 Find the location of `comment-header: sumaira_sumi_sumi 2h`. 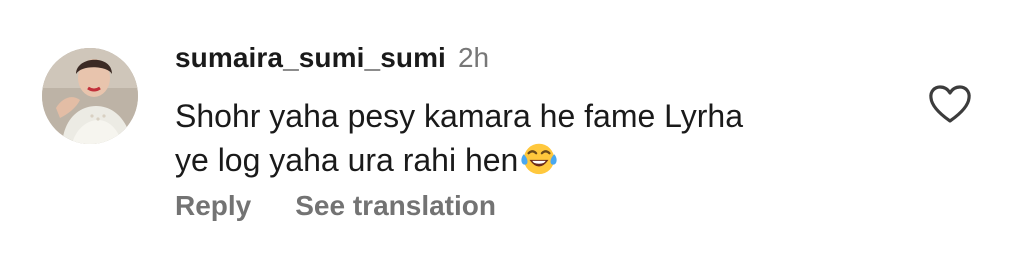

comment-header: sumaira_sumi_sumi 2h is located at coordinates (332, 62).